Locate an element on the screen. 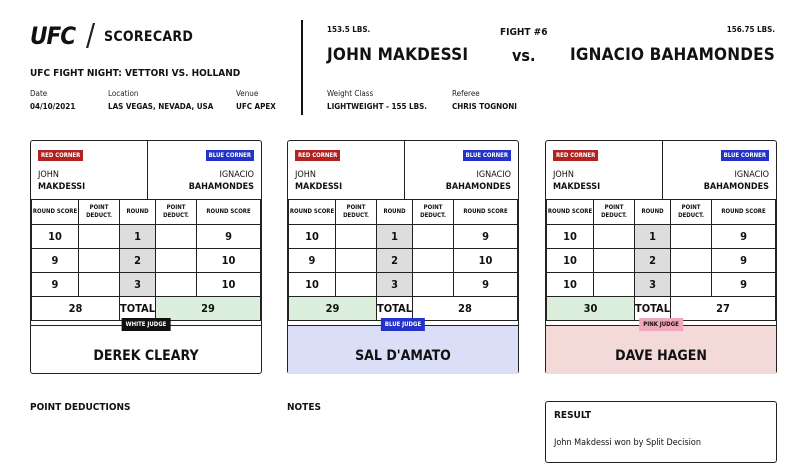  location-label: Location is located at coordinates (123, 93).